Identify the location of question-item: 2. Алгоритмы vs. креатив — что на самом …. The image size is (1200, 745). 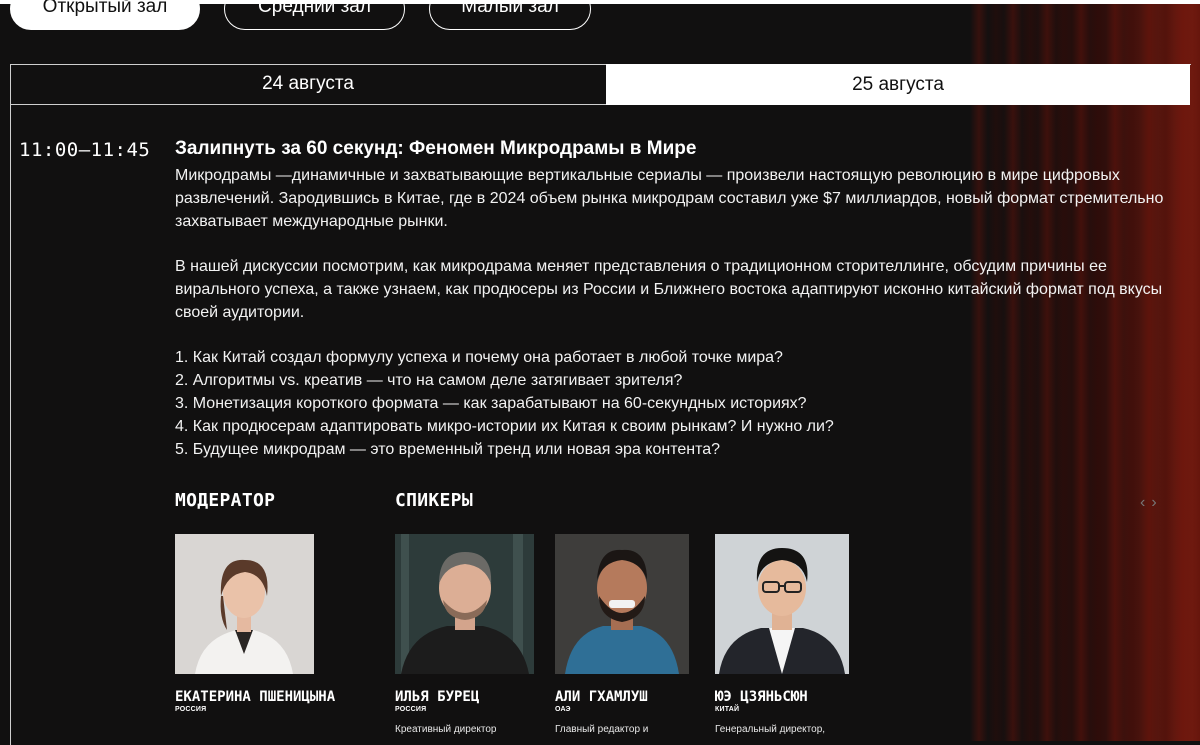
(429, 380).